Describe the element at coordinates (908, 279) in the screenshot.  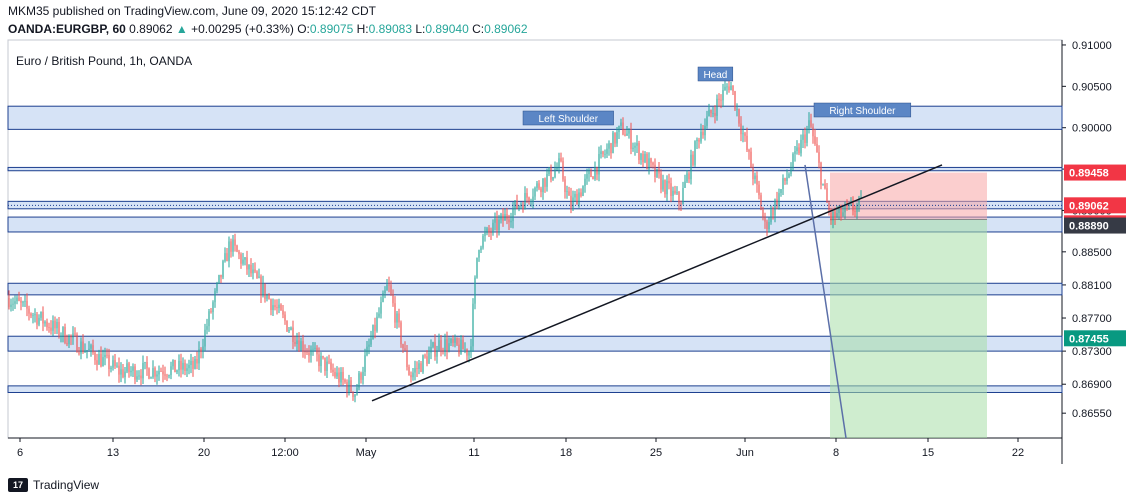
I see `take-profit-zone` at that location.